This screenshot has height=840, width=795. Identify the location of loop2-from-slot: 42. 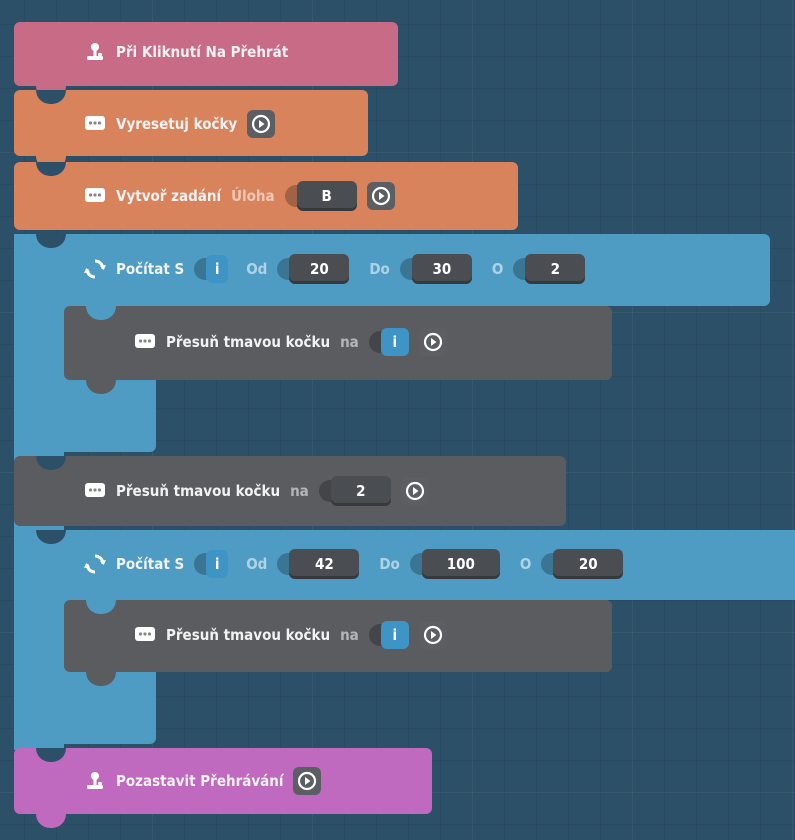
(318, 564).